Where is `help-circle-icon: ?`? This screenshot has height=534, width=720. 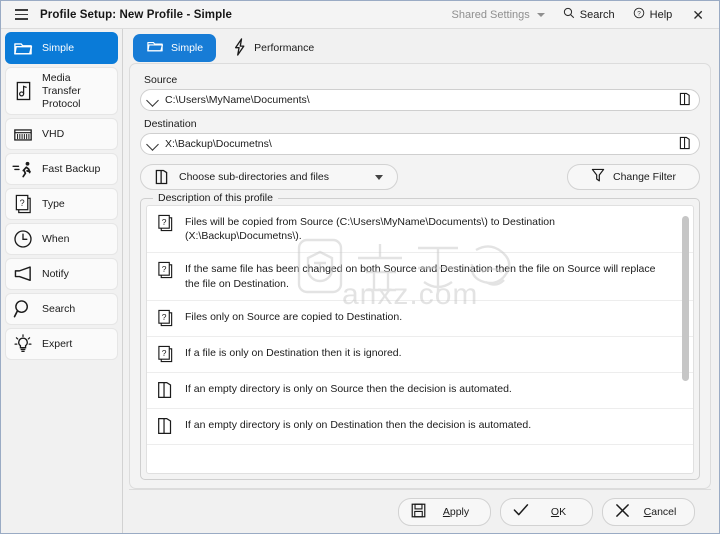 help-circle-icon: ? is located at coordinates (639, 14).